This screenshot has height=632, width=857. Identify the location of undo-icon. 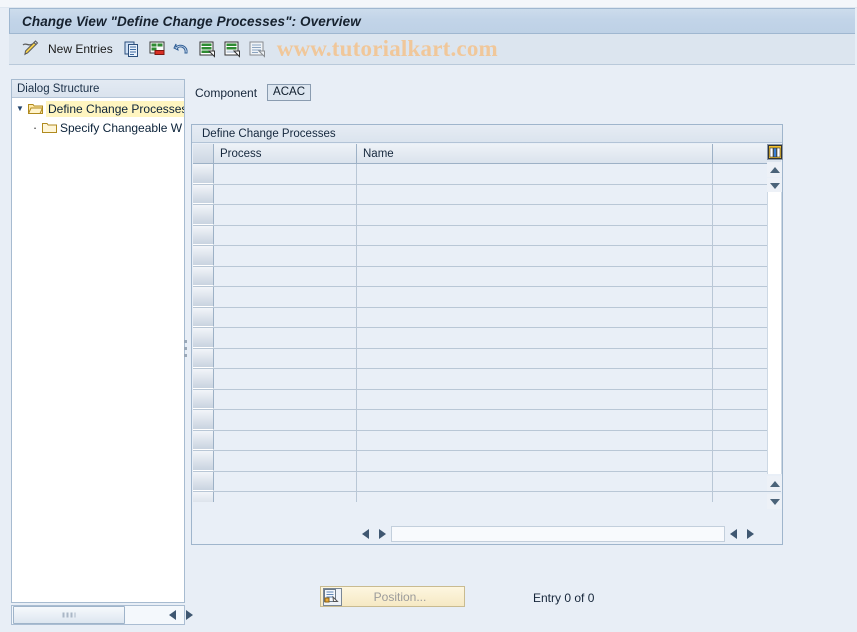
(182, 49).